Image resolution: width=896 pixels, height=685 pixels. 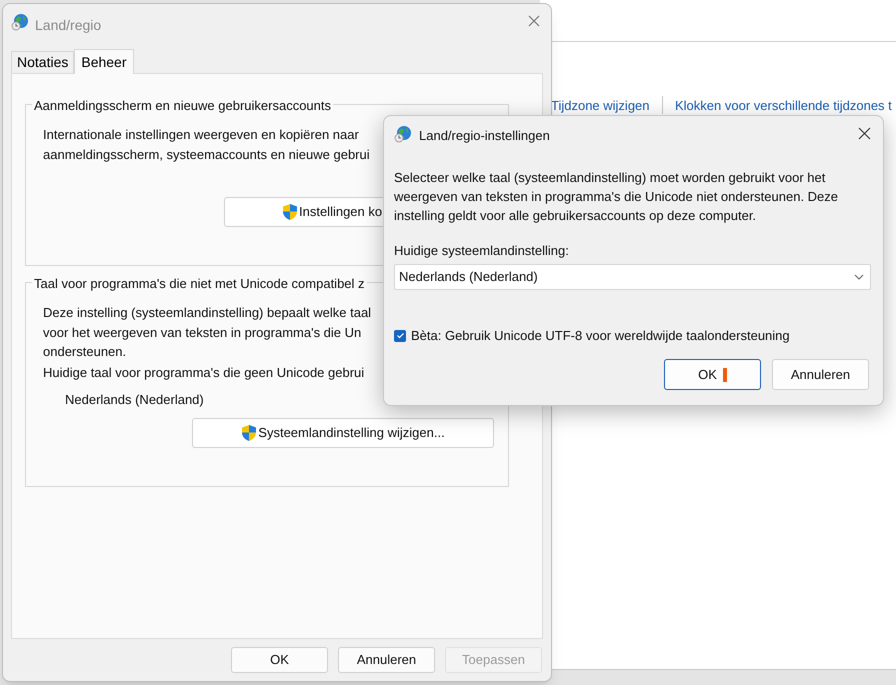 What do you see at coordinates (207, 313) in the screenshot?
I see `description-text: Deze instelling (systeemlandinstelling) bepaalt welke taal` at bounding box center [207, 313].